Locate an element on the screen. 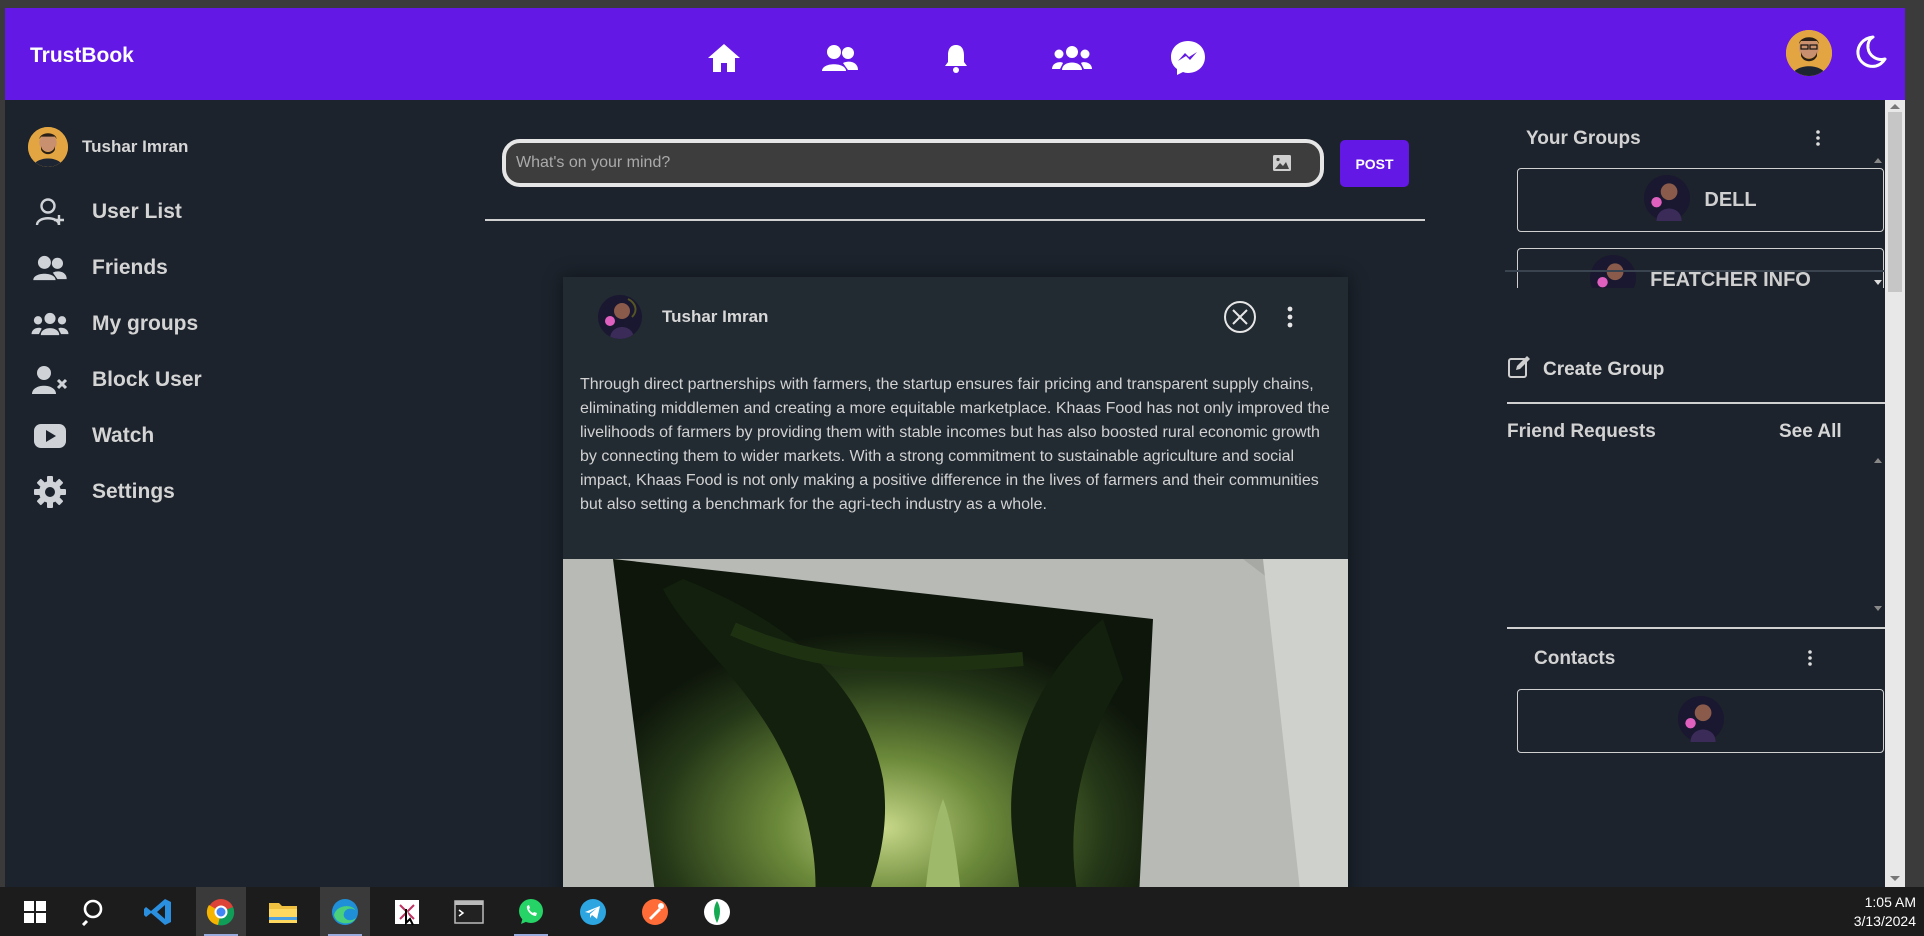 The height and width of the screenshot is (936, 1924). sidebar-user-name: Tushar Imran is located at coordinates (135, 146).